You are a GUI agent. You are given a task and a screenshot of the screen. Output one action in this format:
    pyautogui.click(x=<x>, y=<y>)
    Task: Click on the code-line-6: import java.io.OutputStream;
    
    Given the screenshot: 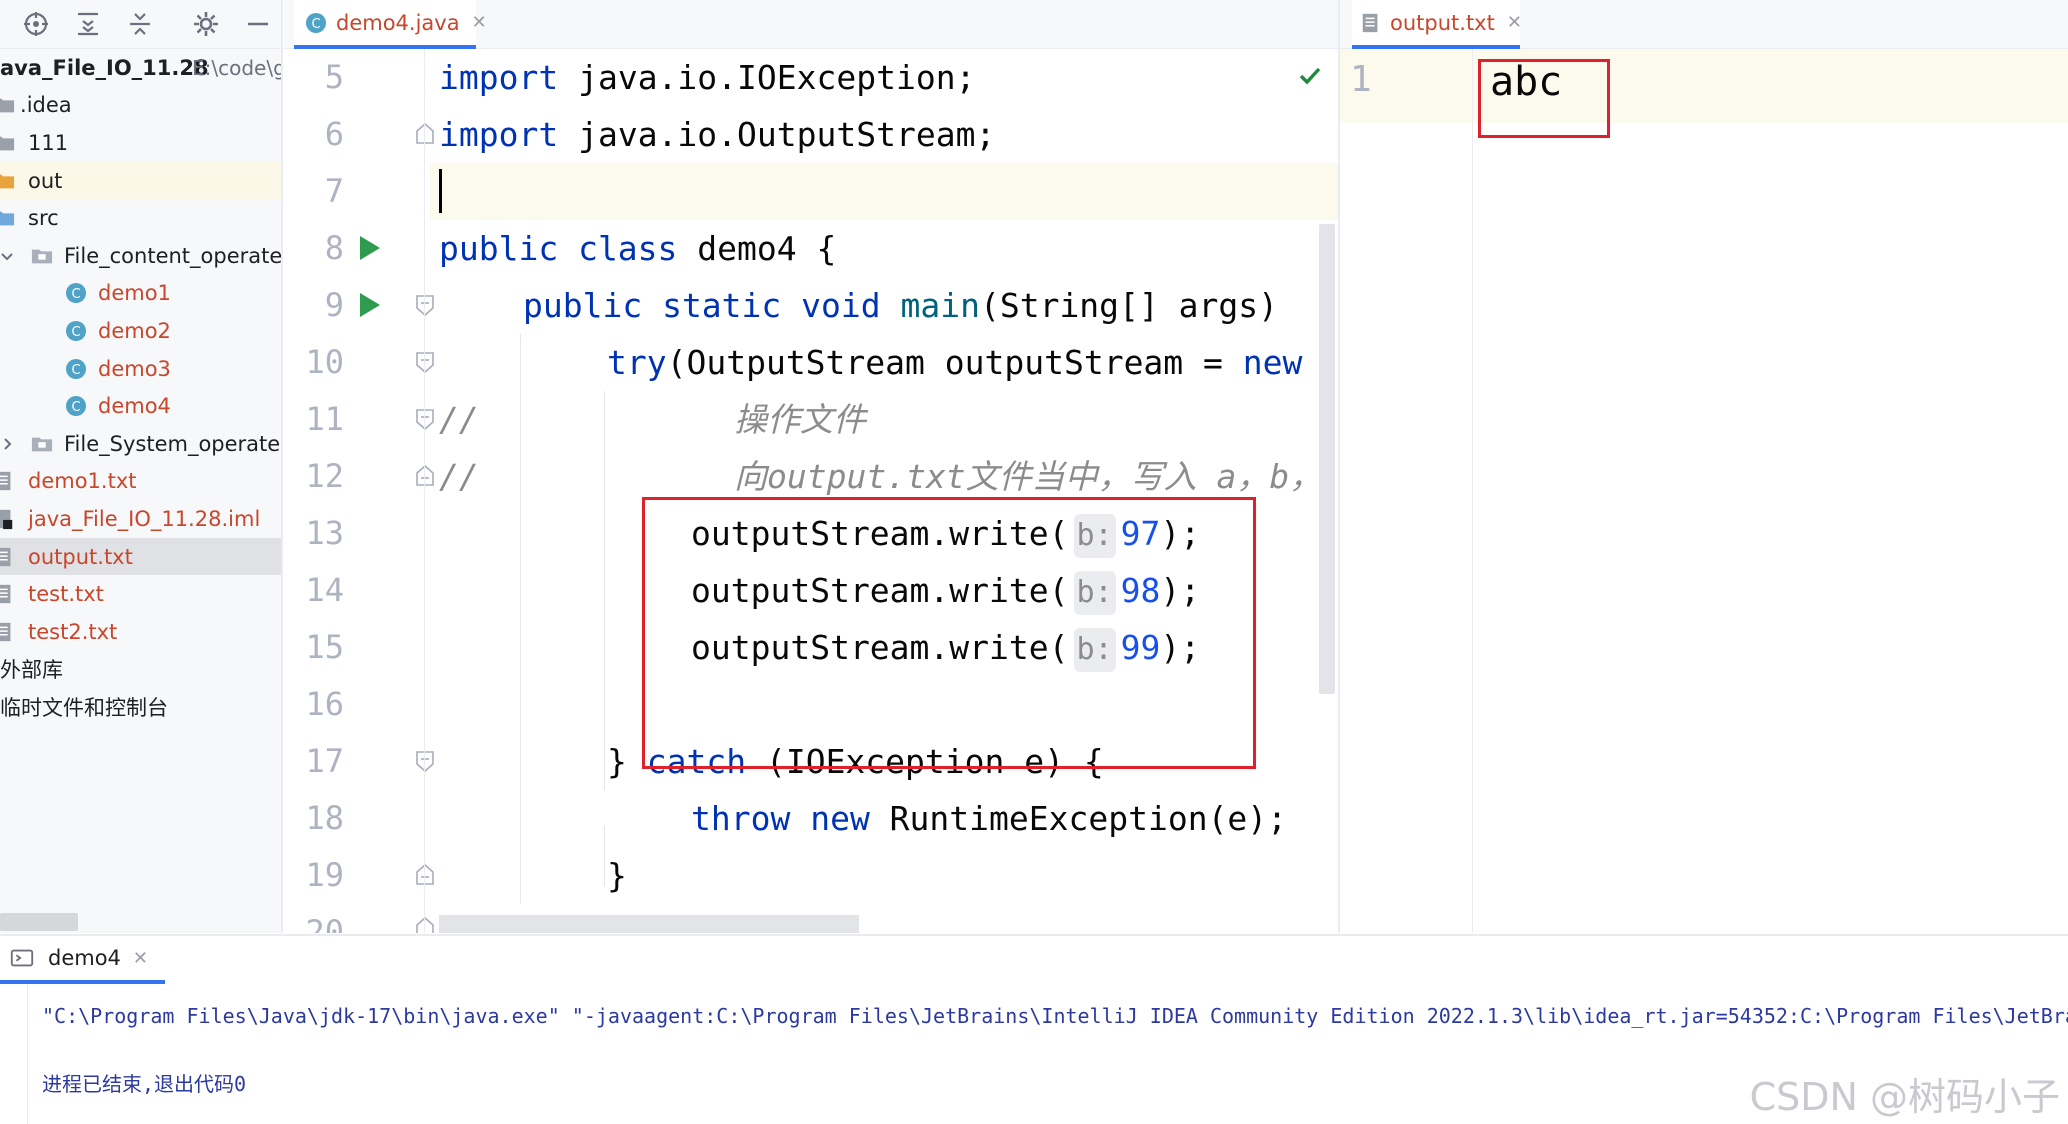 What is the action you would take?
    pyautogui.click(x=717, y=134)
    